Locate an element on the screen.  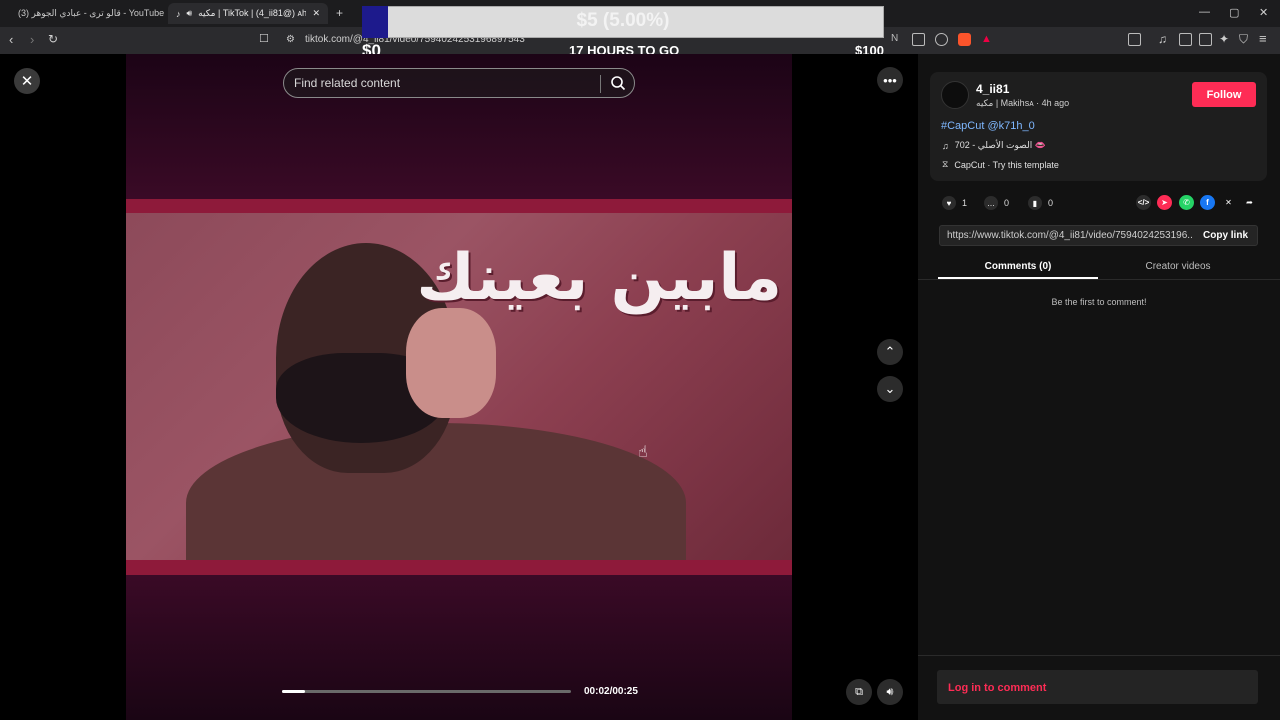
translate-icon: N is located at coordinates (897, 39).